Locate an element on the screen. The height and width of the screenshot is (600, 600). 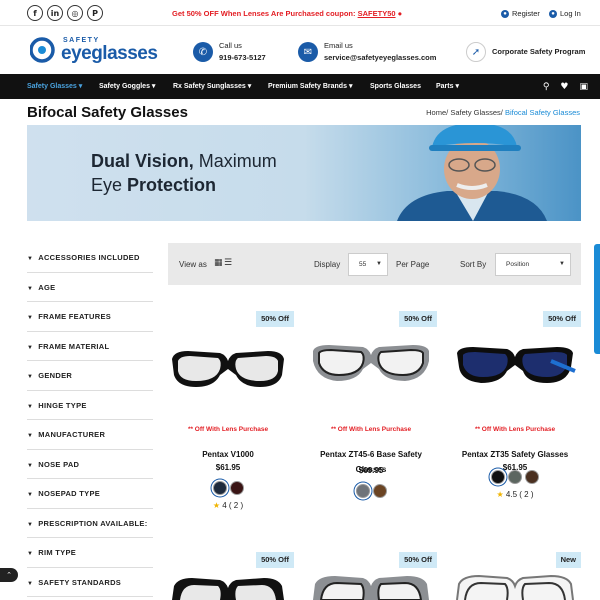
nav-premium-brands: Premium Safety Brands ▾ is located at coordinates (310, 86).